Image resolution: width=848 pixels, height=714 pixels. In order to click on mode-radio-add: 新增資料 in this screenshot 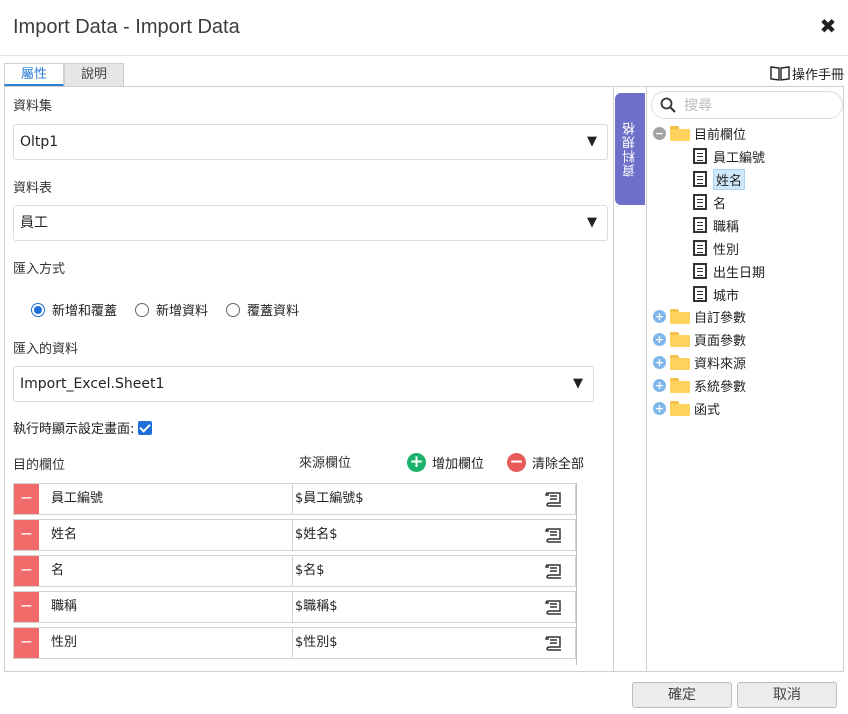, I will do `click(171, 309)`.